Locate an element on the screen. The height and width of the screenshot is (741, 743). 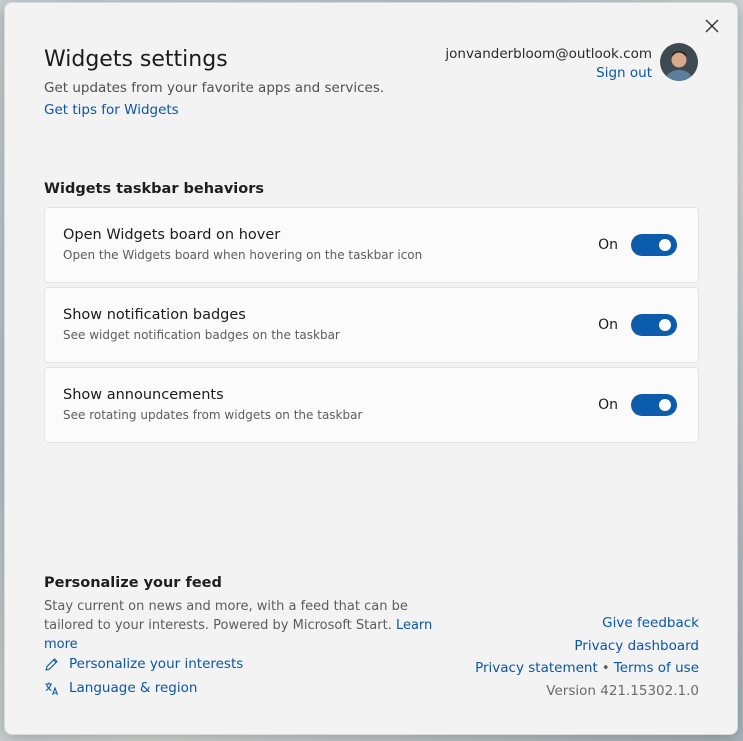
language-region-label: Language & region is located at coordinates (133, 688).